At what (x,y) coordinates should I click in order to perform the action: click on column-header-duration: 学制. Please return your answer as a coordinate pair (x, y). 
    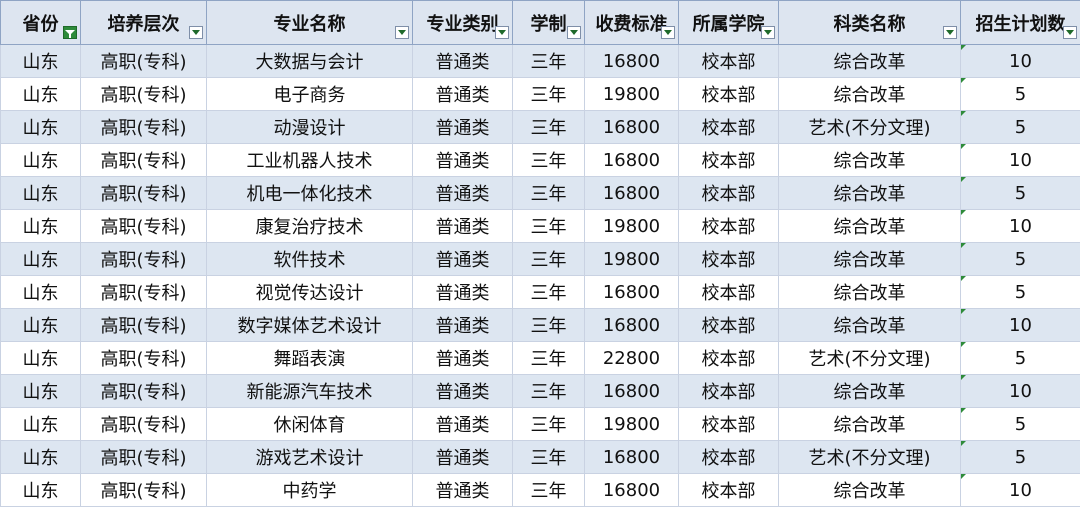
    Looking at the image, I should click on (549, 23).